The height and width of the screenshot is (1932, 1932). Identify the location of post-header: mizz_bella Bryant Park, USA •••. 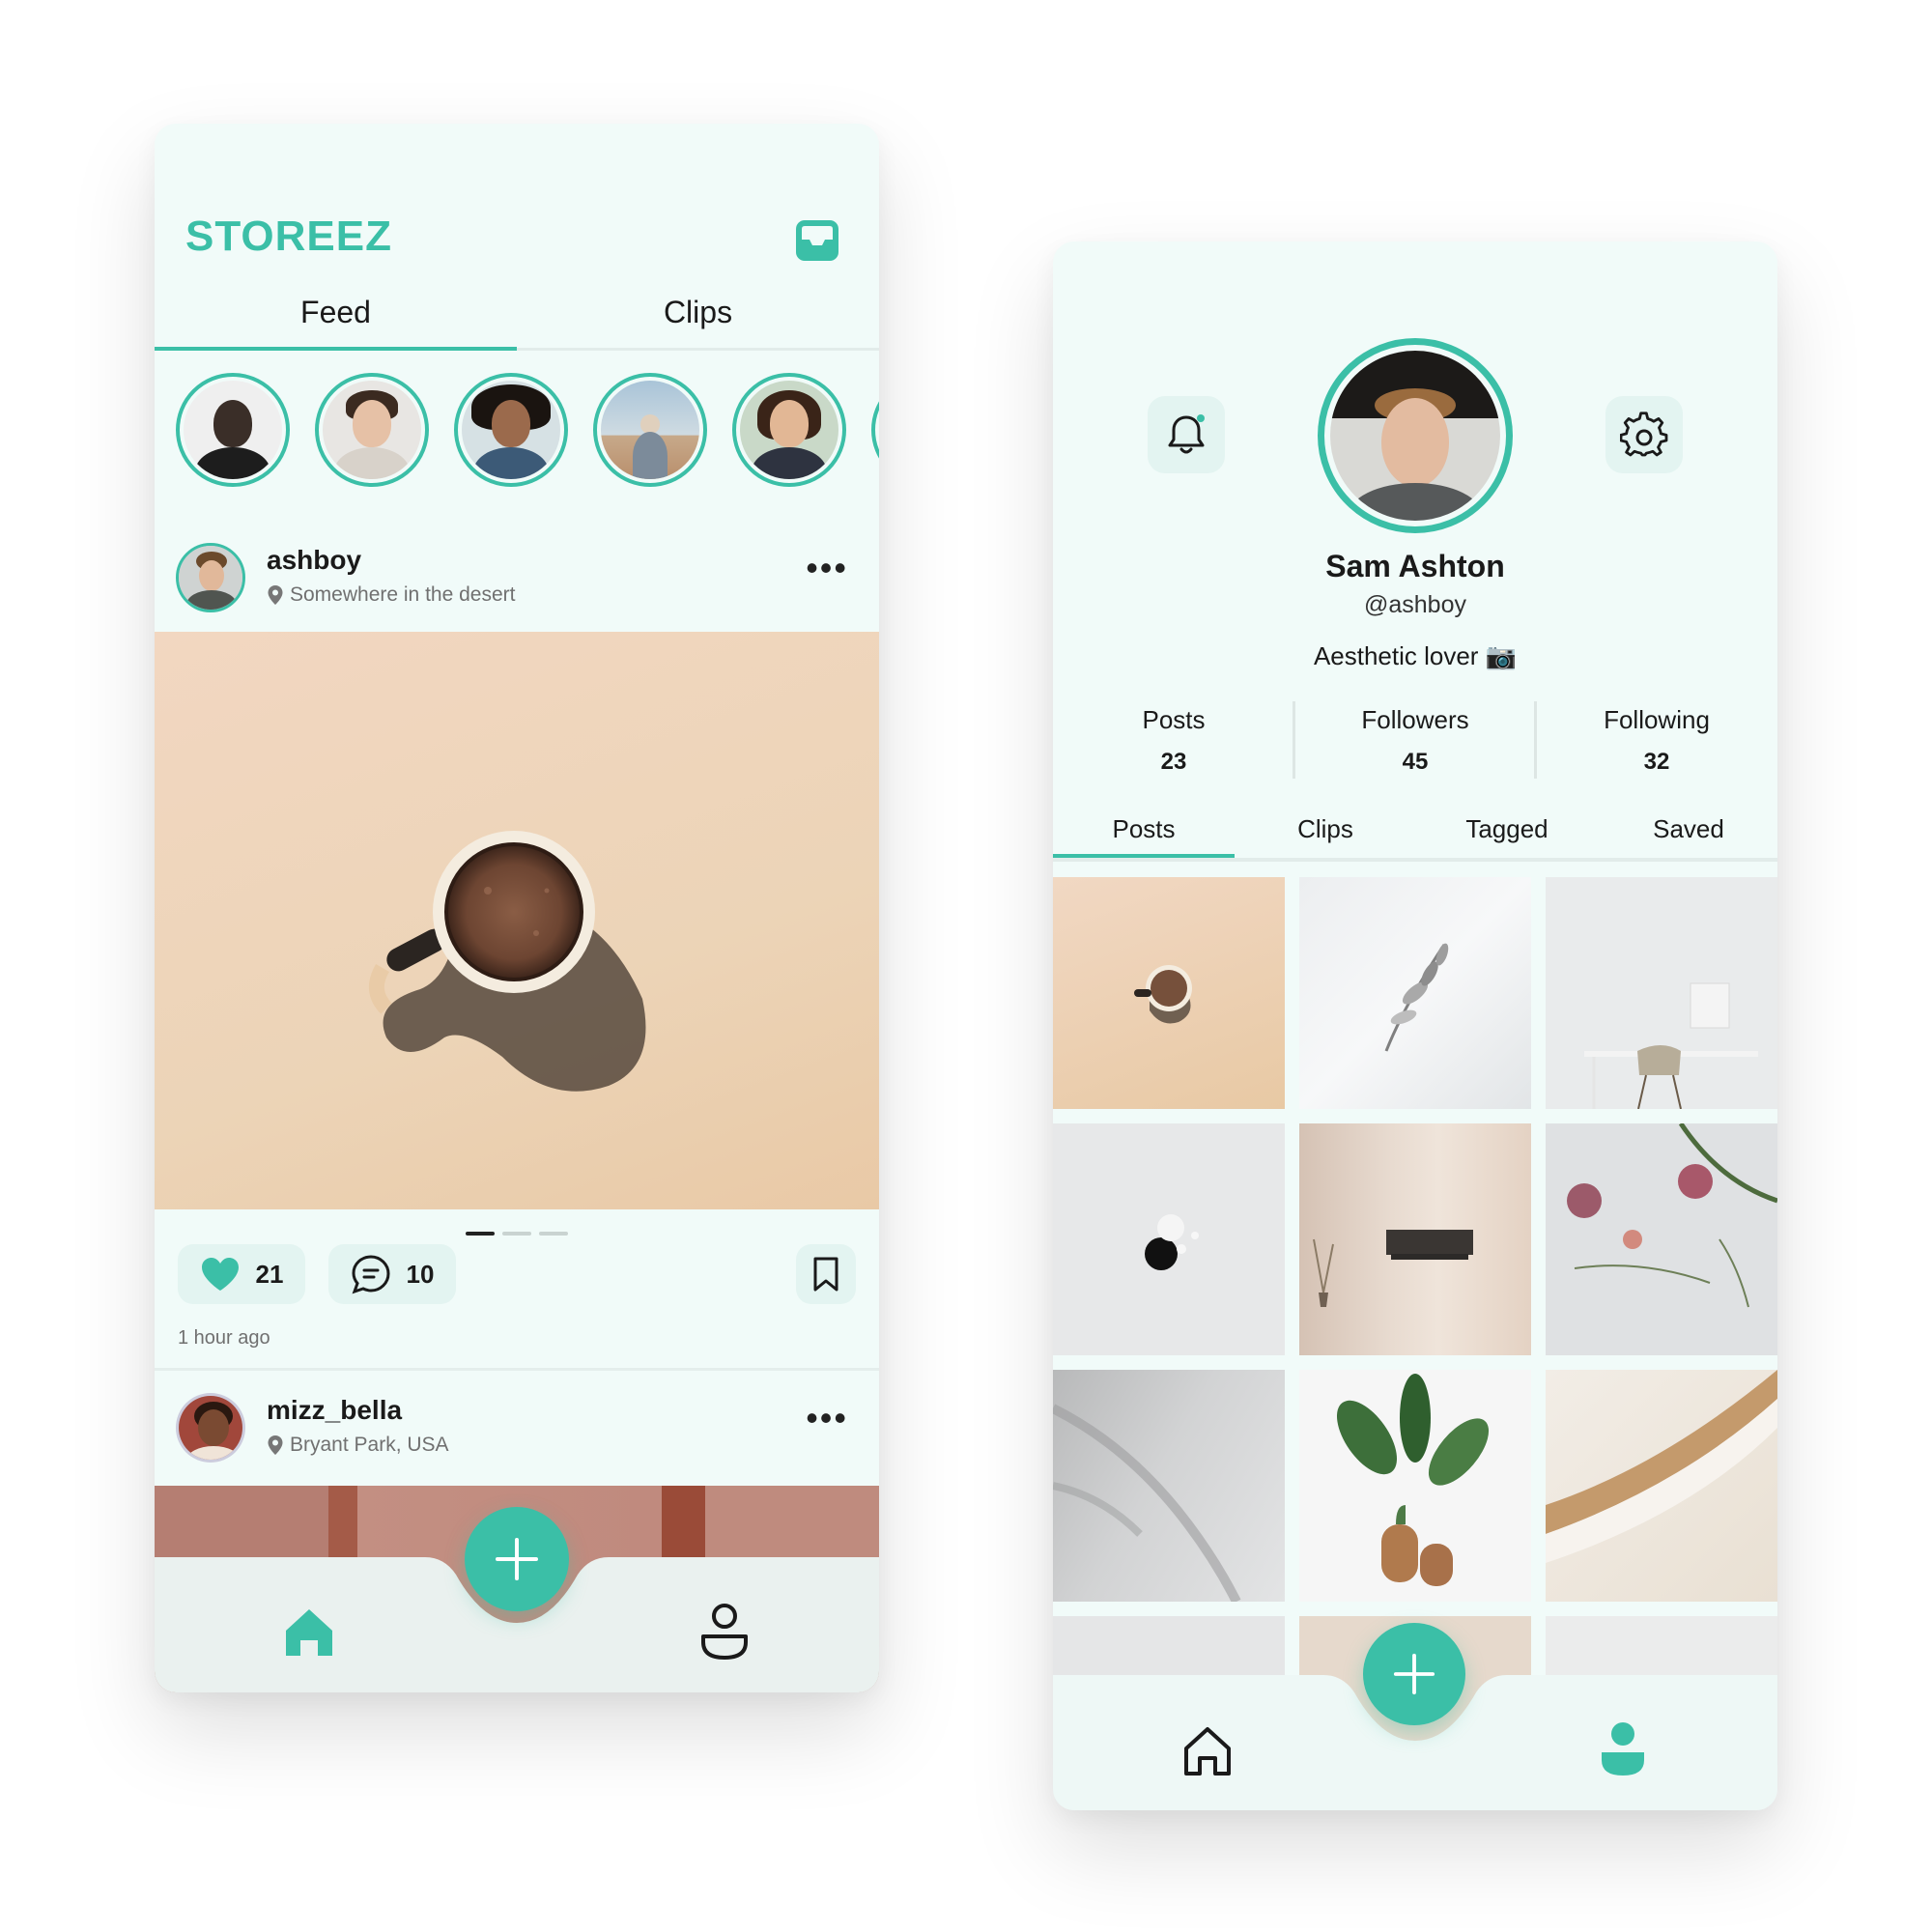
(517, 1427).